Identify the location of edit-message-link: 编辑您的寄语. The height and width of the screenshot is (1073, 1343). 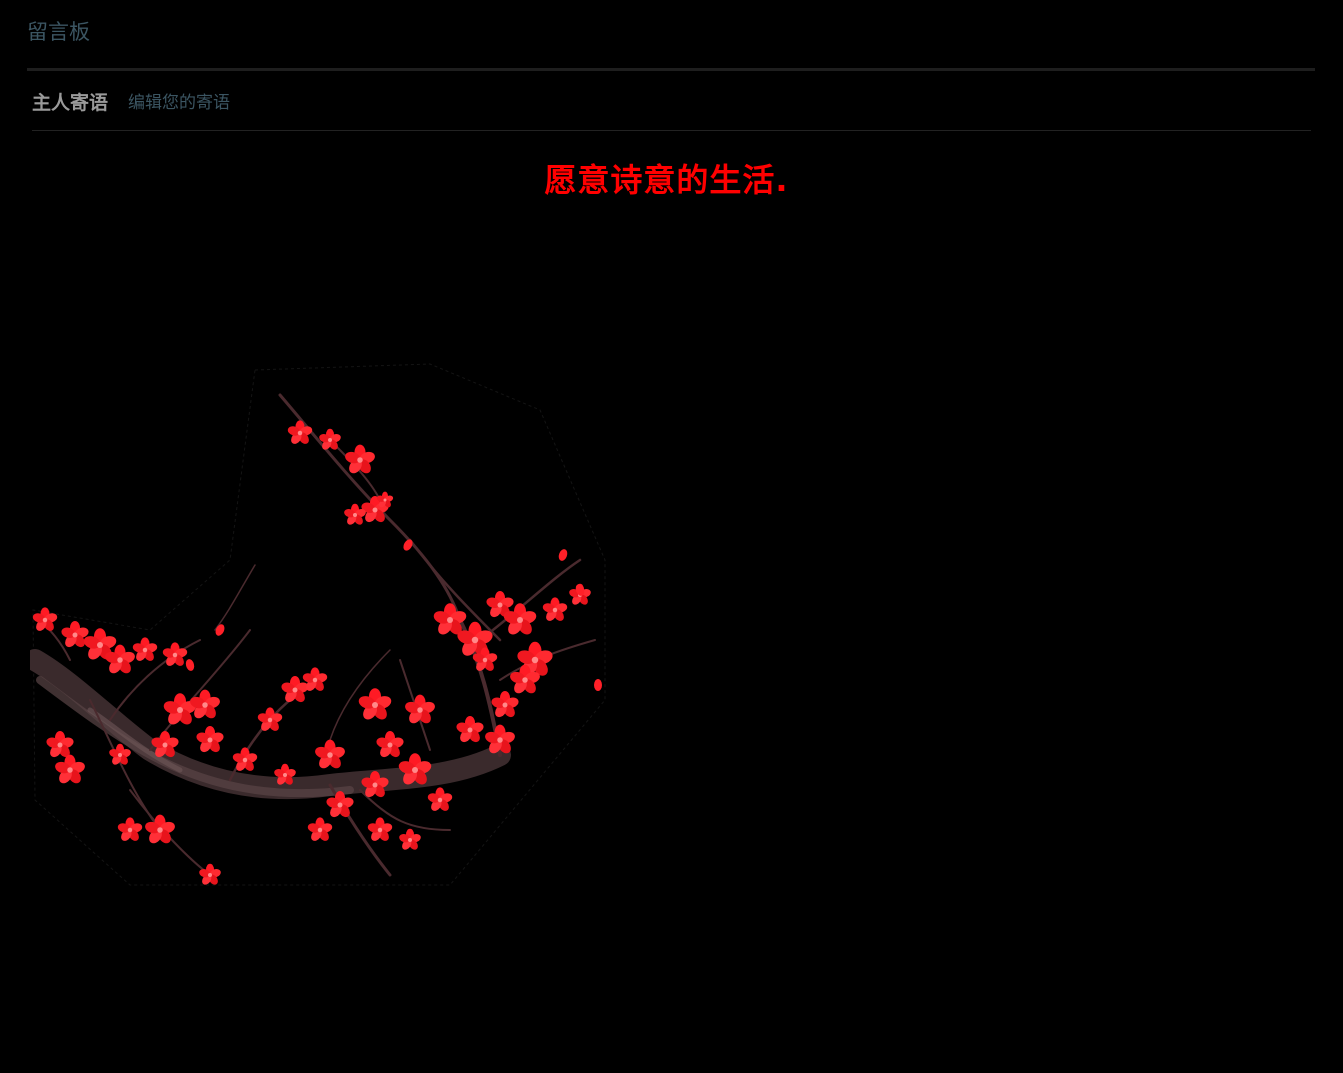
(179, 103).